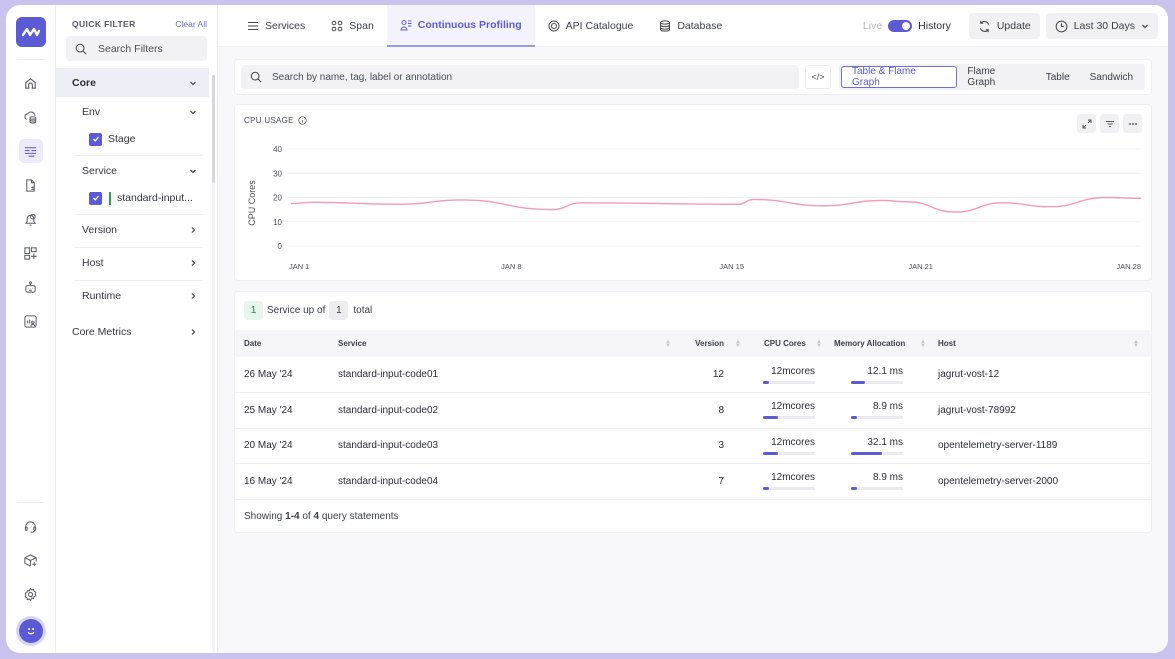 The image size is (1175, 659). Describe the element at coordinates (132, 139) in the screenshot. I see `filter-option-stage: Stage` at that location.